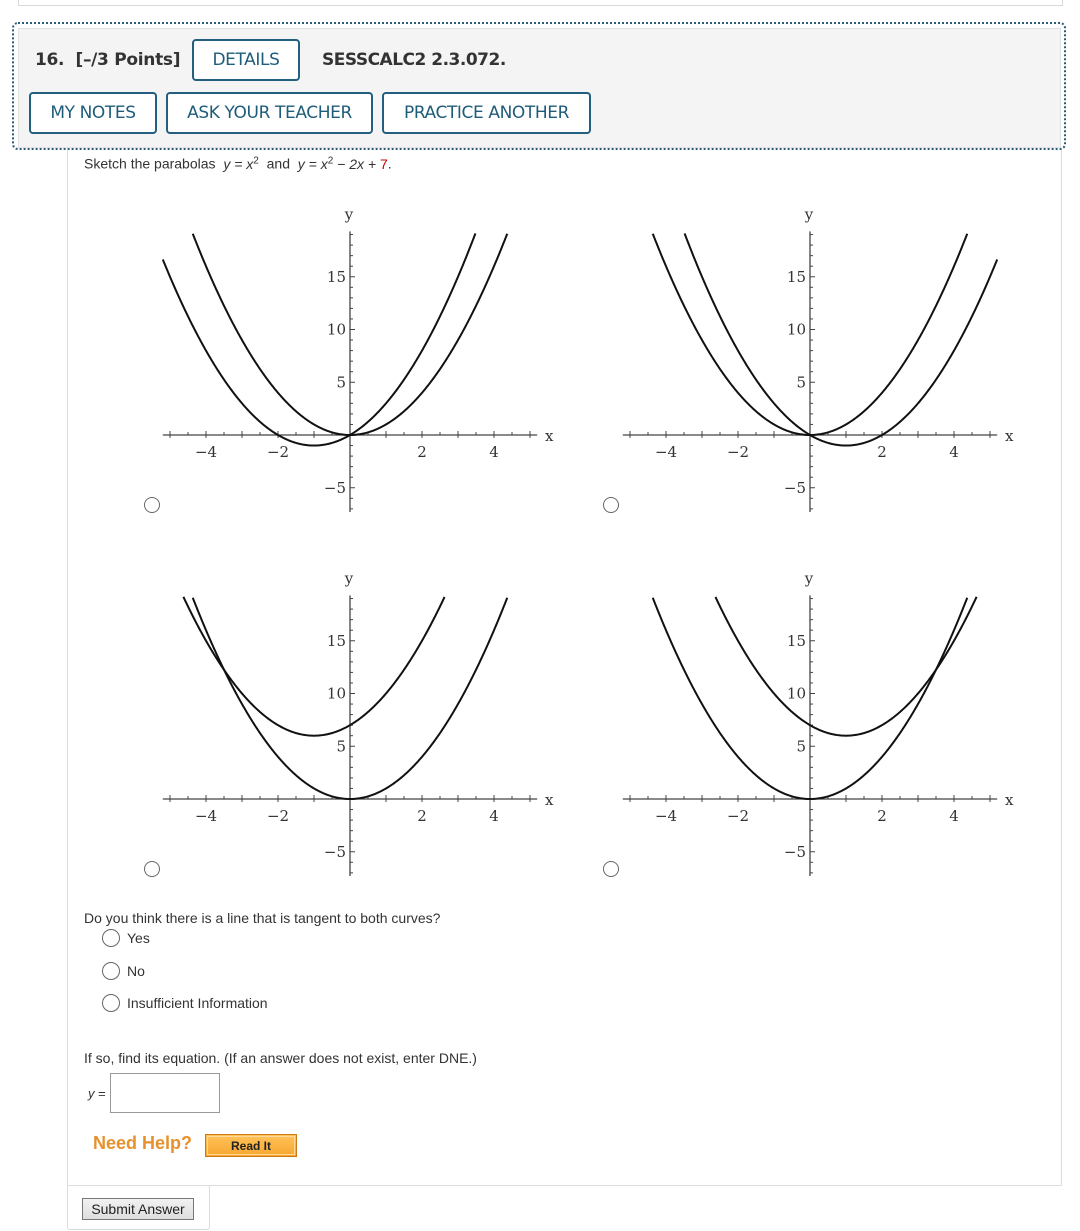 Image resolution: width=1080 pixels, height=1231 pixels. What do you see at coordinates (123, 971) in the screenshot?
I see `option-no: No` at bounding box center [123, 971].